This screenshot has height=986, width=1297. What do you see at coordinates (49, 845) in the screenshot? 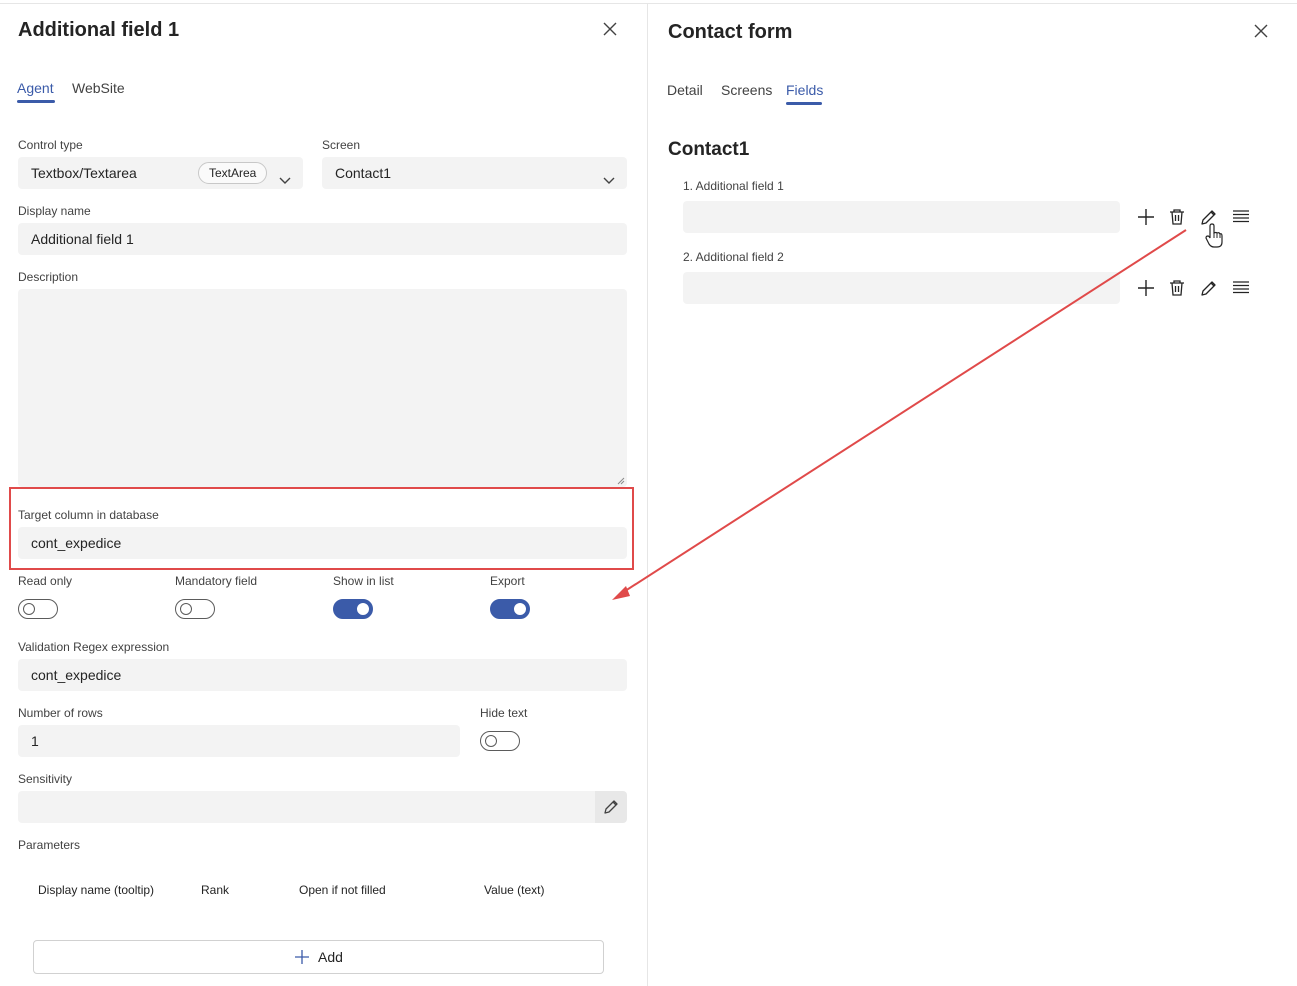
I see `parameters-label: Parameters` at bounding box center [49, 845].